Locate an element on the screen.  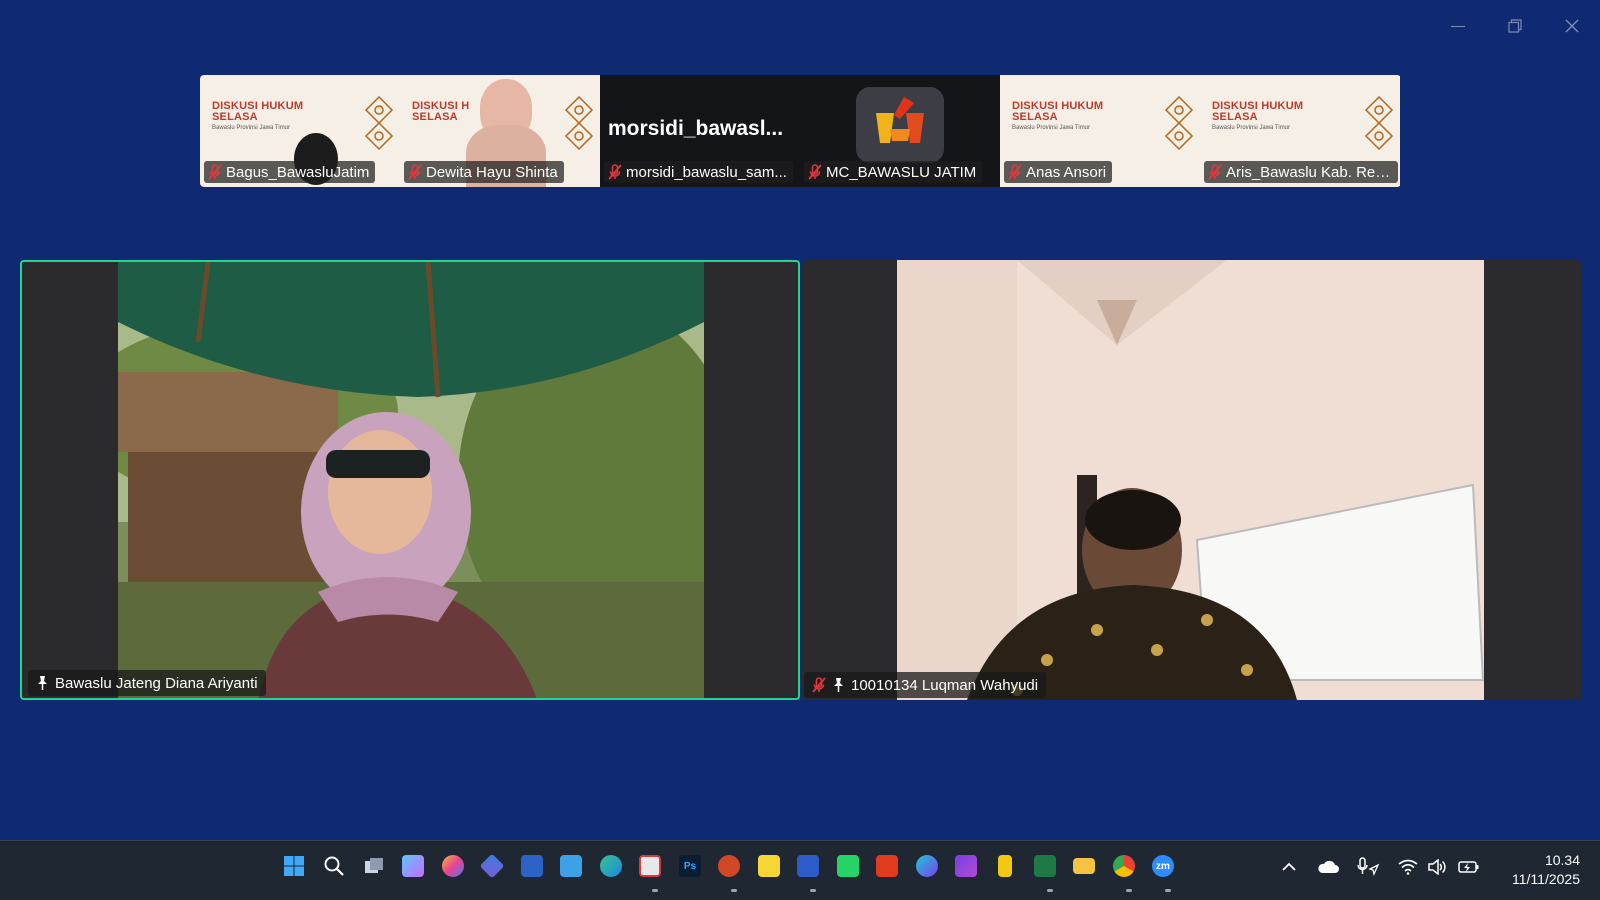
task-view-icon is located at coordinates (374, 865).